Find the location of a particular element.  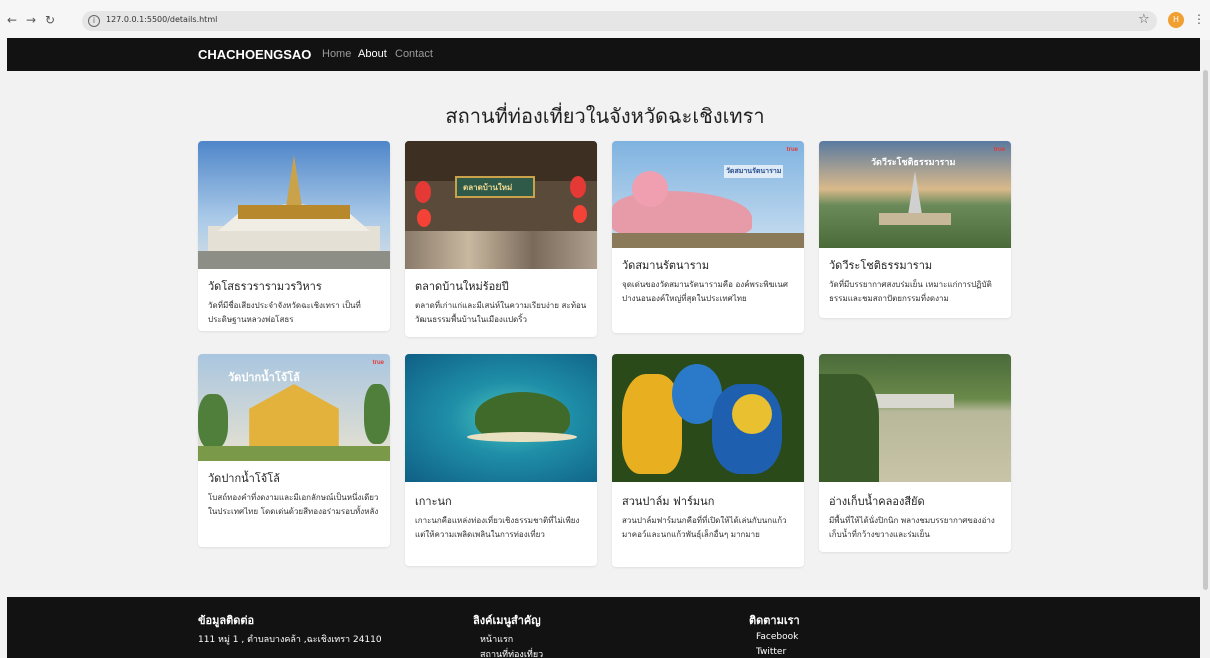

footer-link-attractions: สถานที่ท่องเที่ยว is located at coordinates (511, 652).